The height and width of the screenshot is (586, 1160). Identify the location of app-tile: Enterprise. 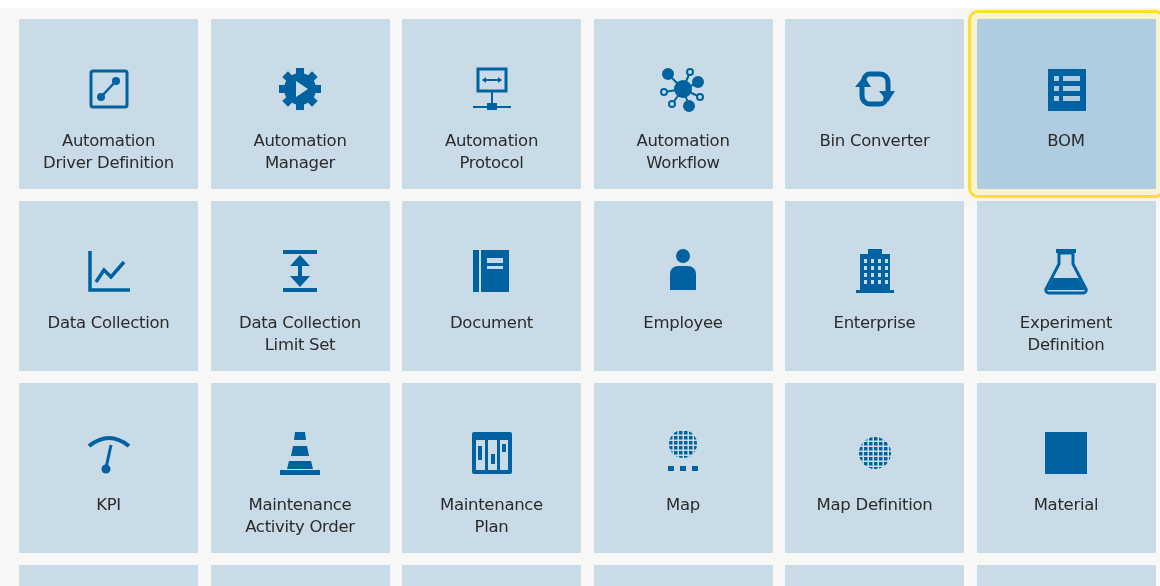
(874, 286).